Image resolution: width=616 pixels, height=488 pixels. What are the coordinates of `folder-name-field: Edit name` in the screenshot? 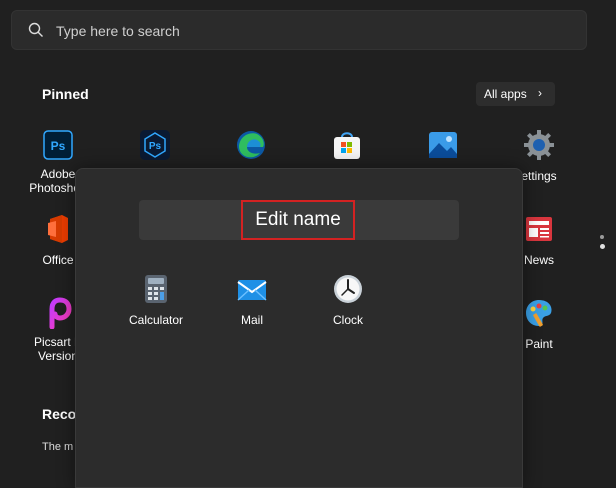 It's located at (299, 220).